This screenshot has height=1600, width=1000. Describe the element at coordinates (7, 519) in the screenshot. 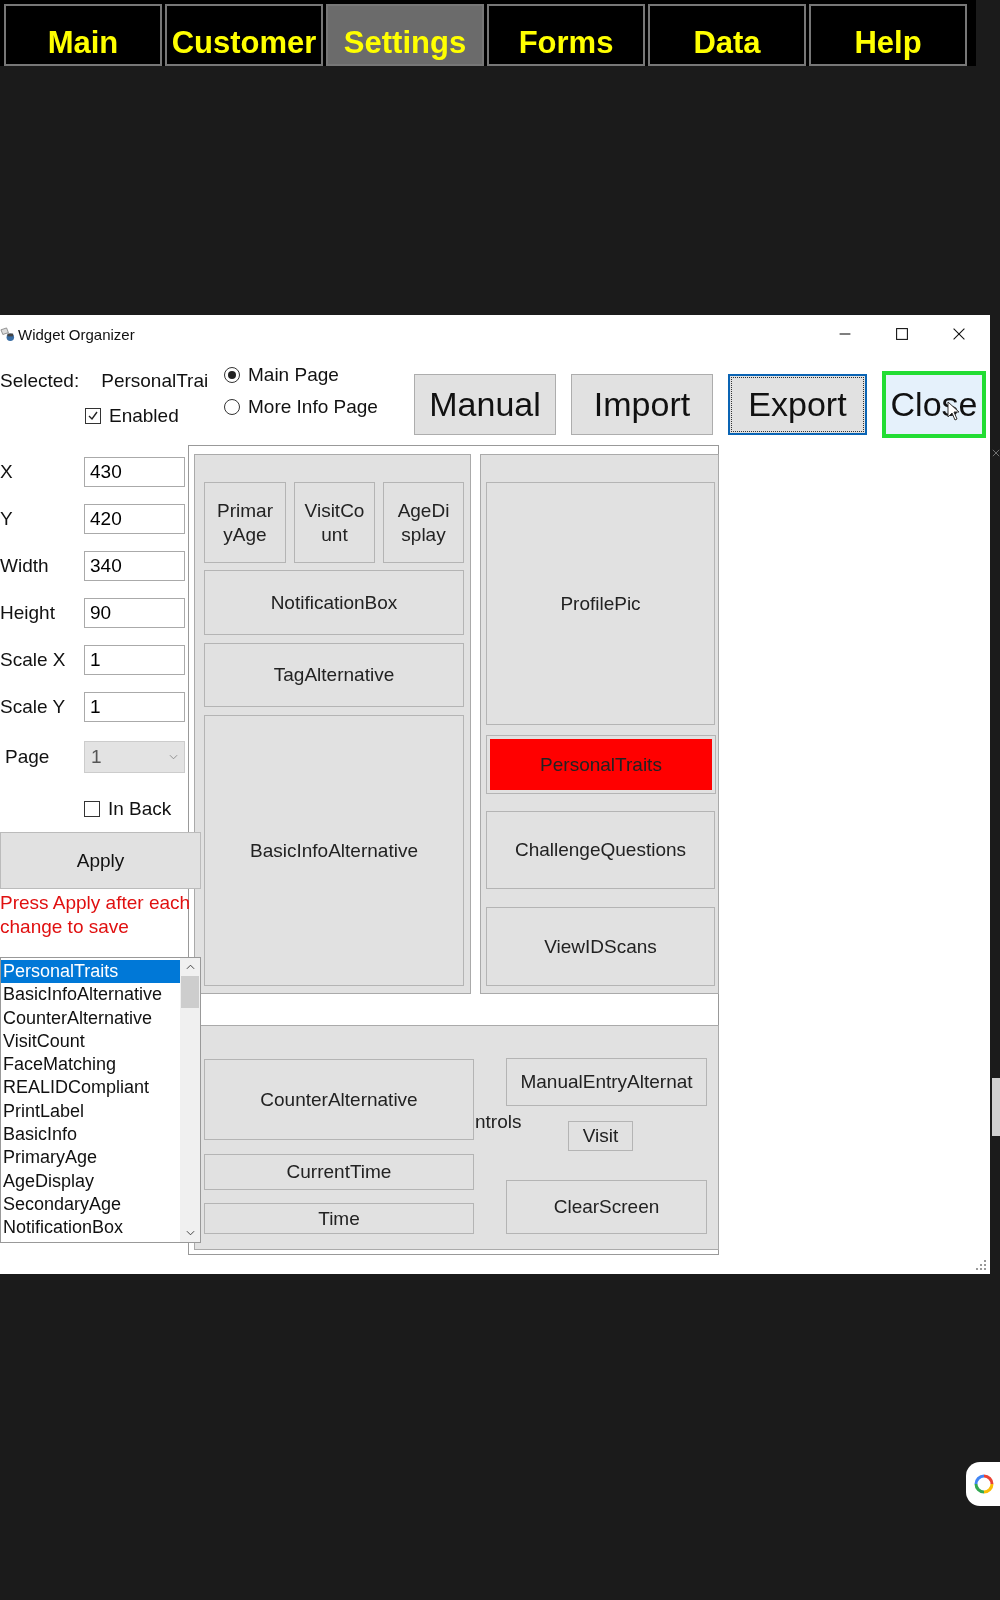

I see `field-label: Y` at that location.